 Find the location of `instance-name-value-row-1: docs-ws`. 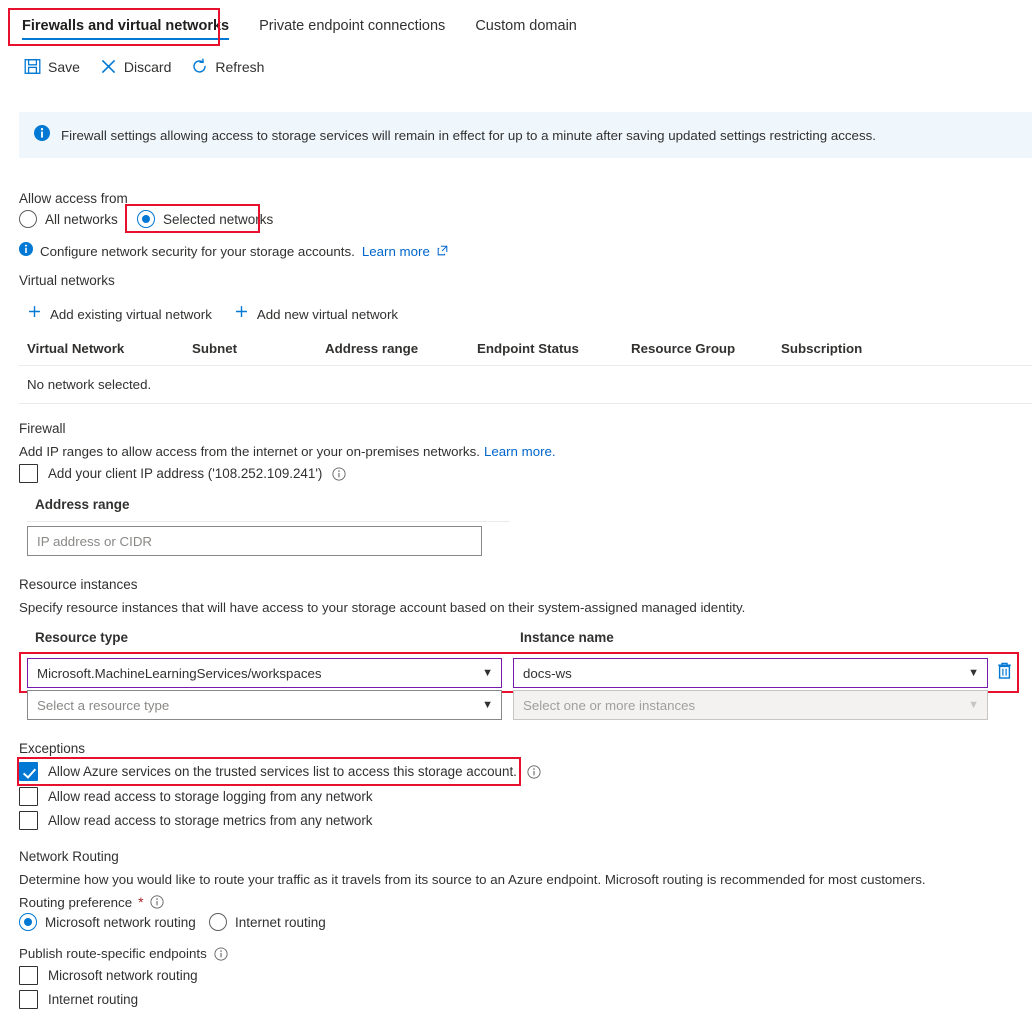

instance-name-value-row-1: docs-ws is located at coordinates (547, 673).